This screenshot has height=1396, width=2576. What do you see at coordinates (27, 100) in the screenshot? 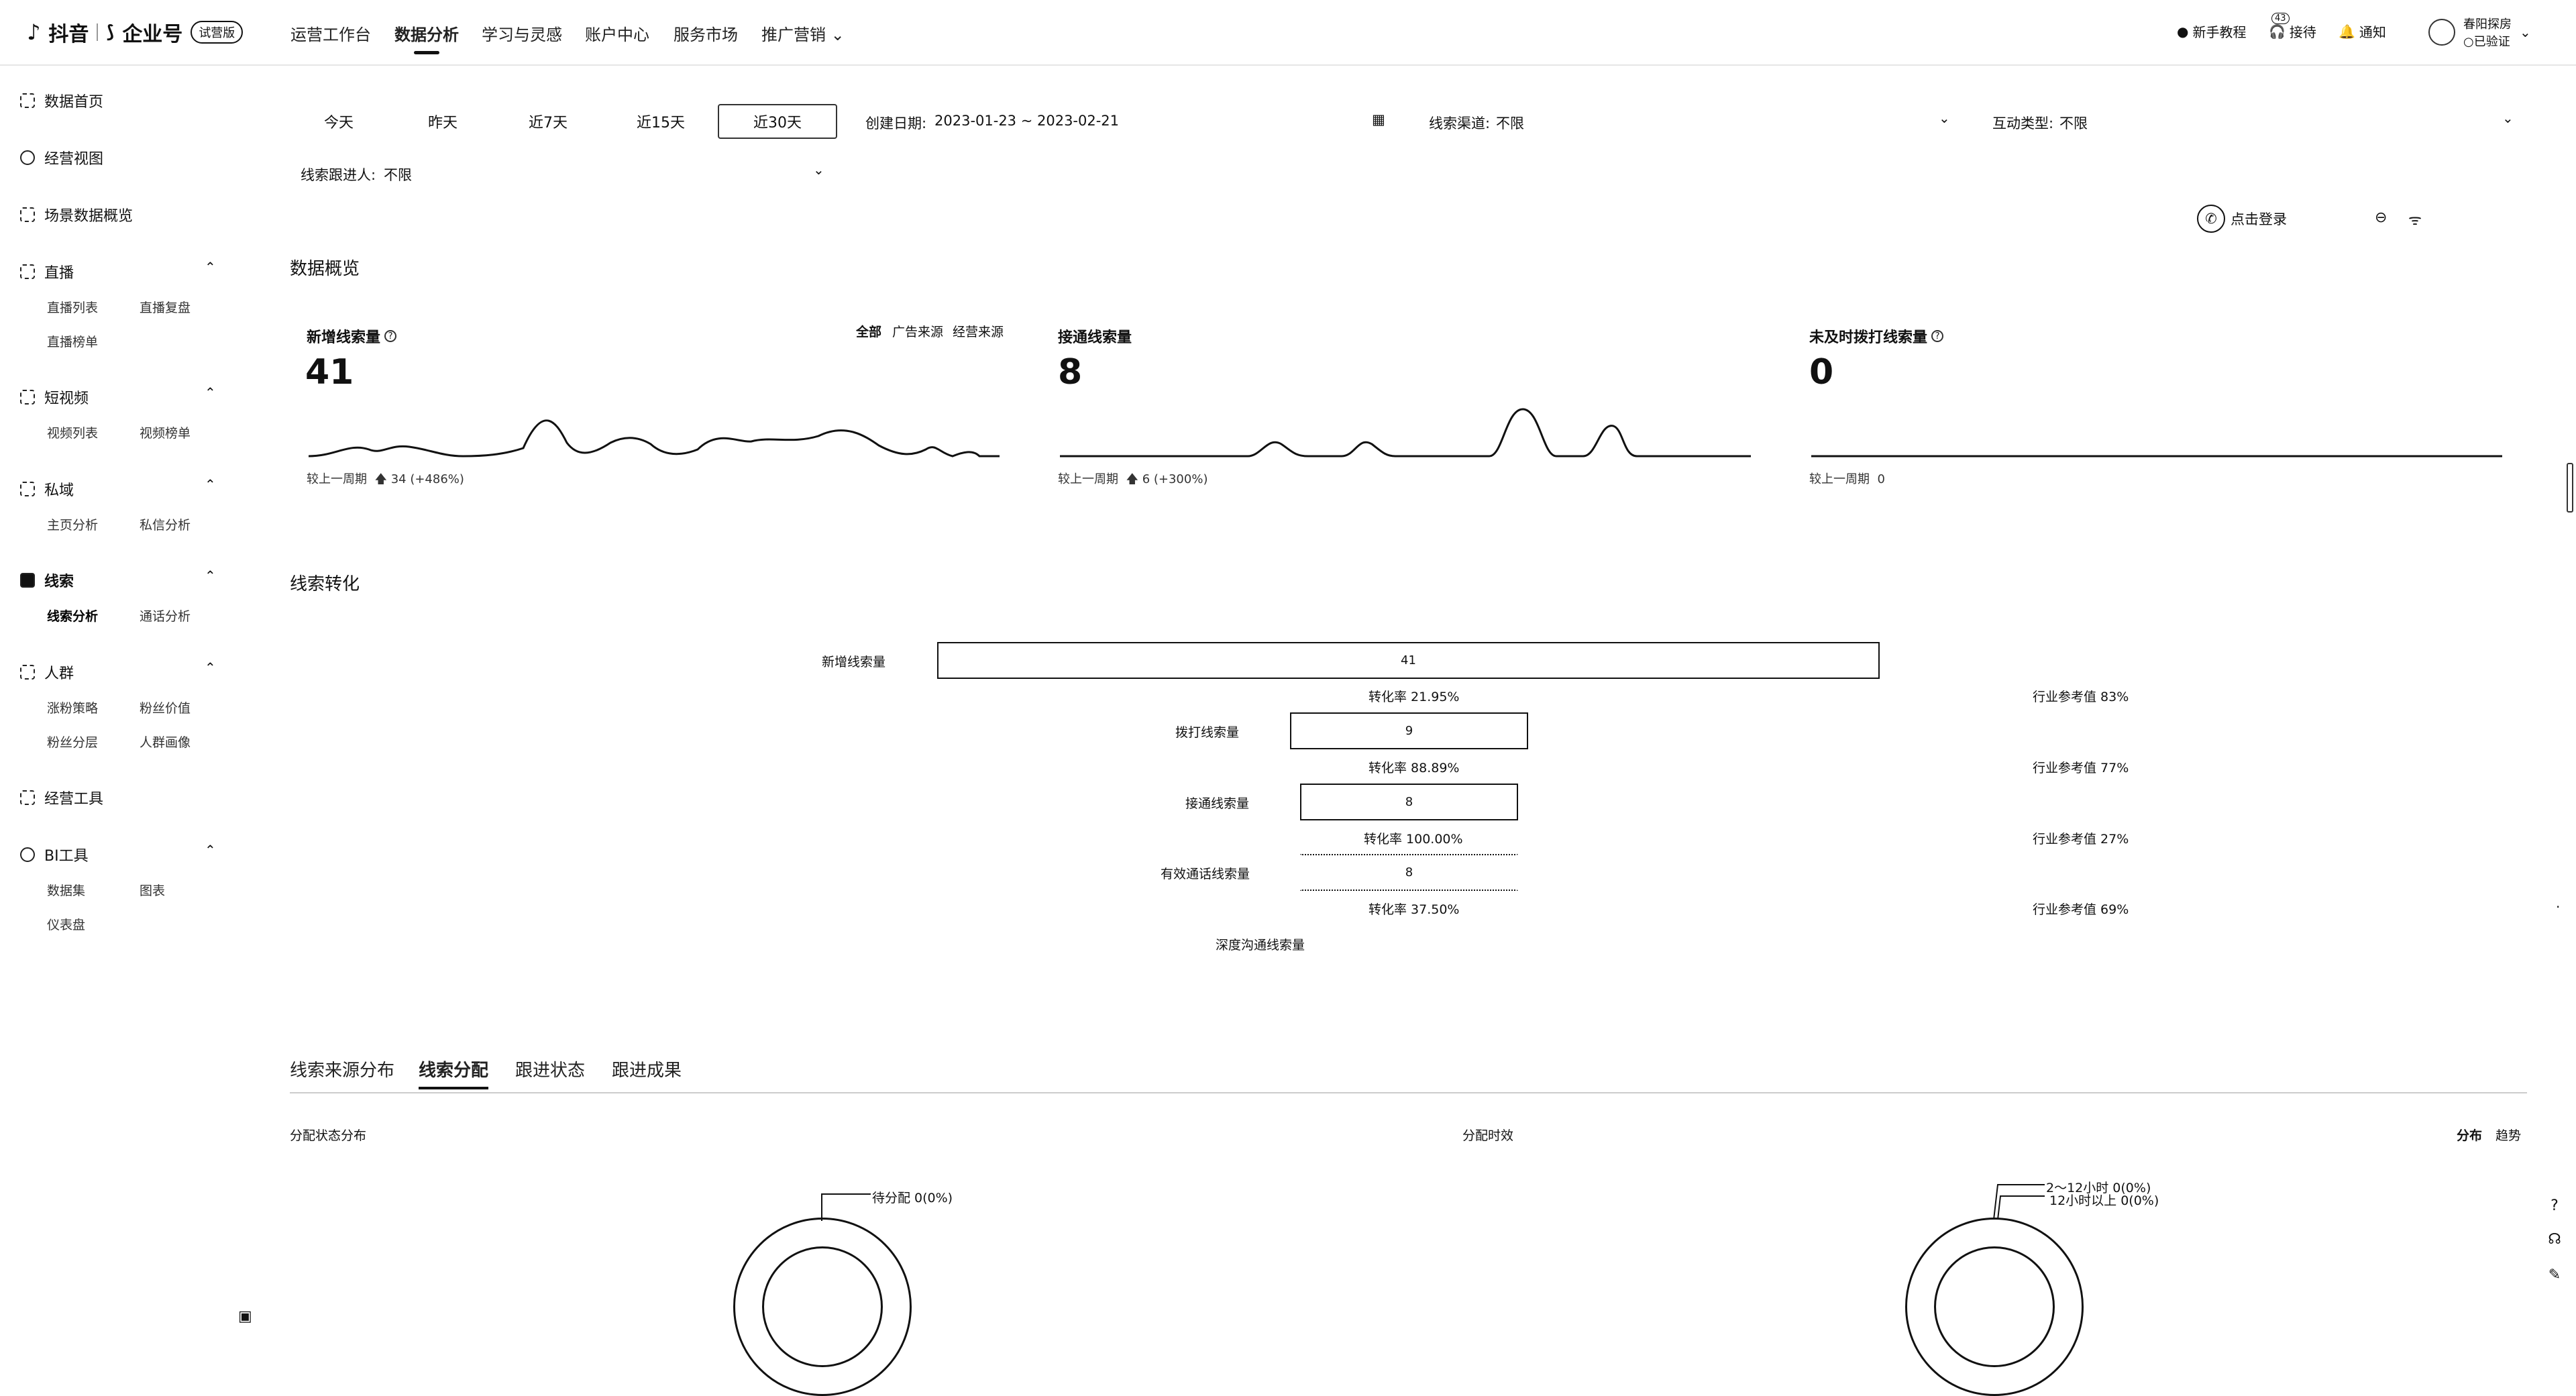
I see `data-home-icon` at bounding box center [27, 100].